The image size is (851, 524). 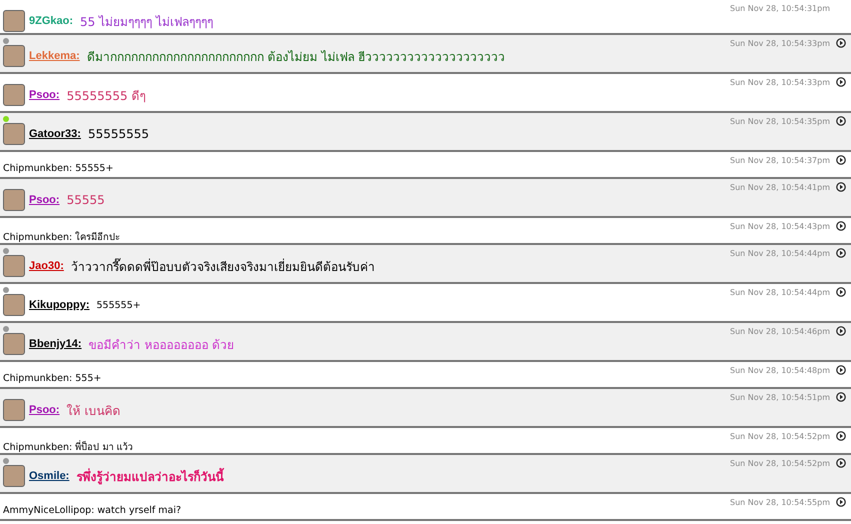 I want to click on message-text: ดีมากกกกกกกกกกกกกกกกกกกกกก ต้องไม่ยม ไม่เฟล ฮีวววววววววววววววววววว, so click(x=296, y=57).